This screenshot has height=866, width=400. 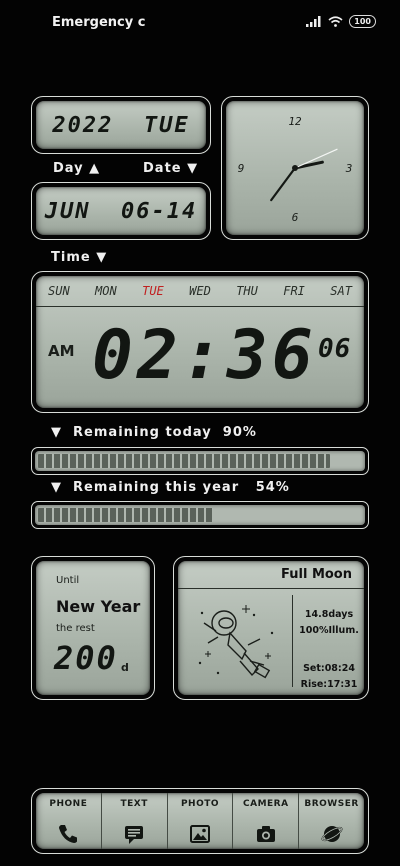 I want to click on dock-item-browser: BROWSER, so click(x=331, y=821).